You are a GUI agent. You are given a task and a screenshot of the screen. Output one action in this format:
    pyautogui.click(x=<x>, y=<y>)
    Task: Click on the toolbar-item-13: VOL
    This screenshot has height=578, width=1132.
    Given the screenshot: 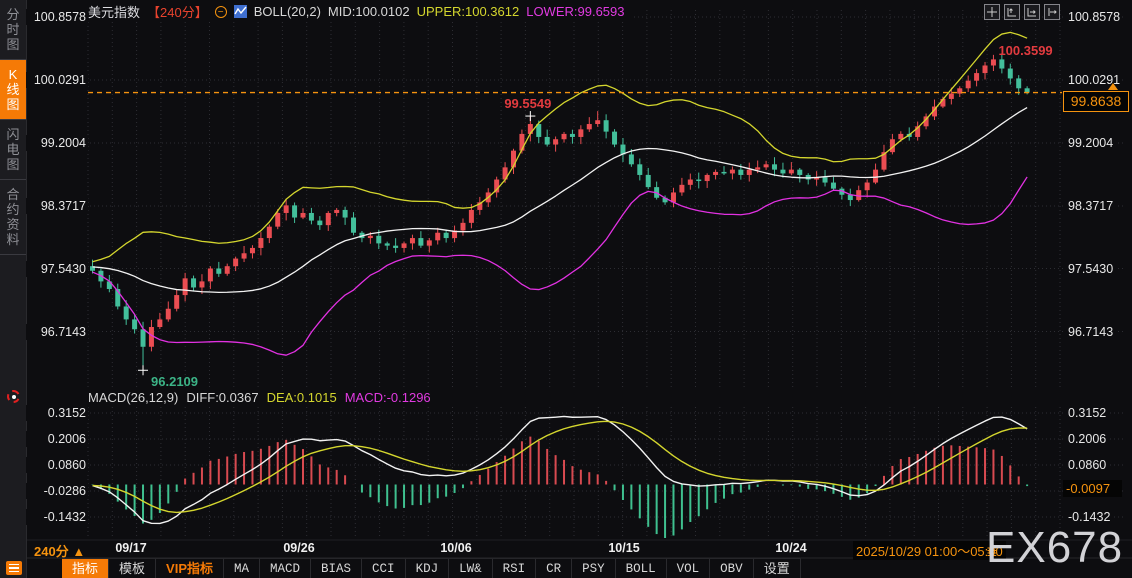 What is the action you would take?
    pyautogui.click(x=689, y=568)
    